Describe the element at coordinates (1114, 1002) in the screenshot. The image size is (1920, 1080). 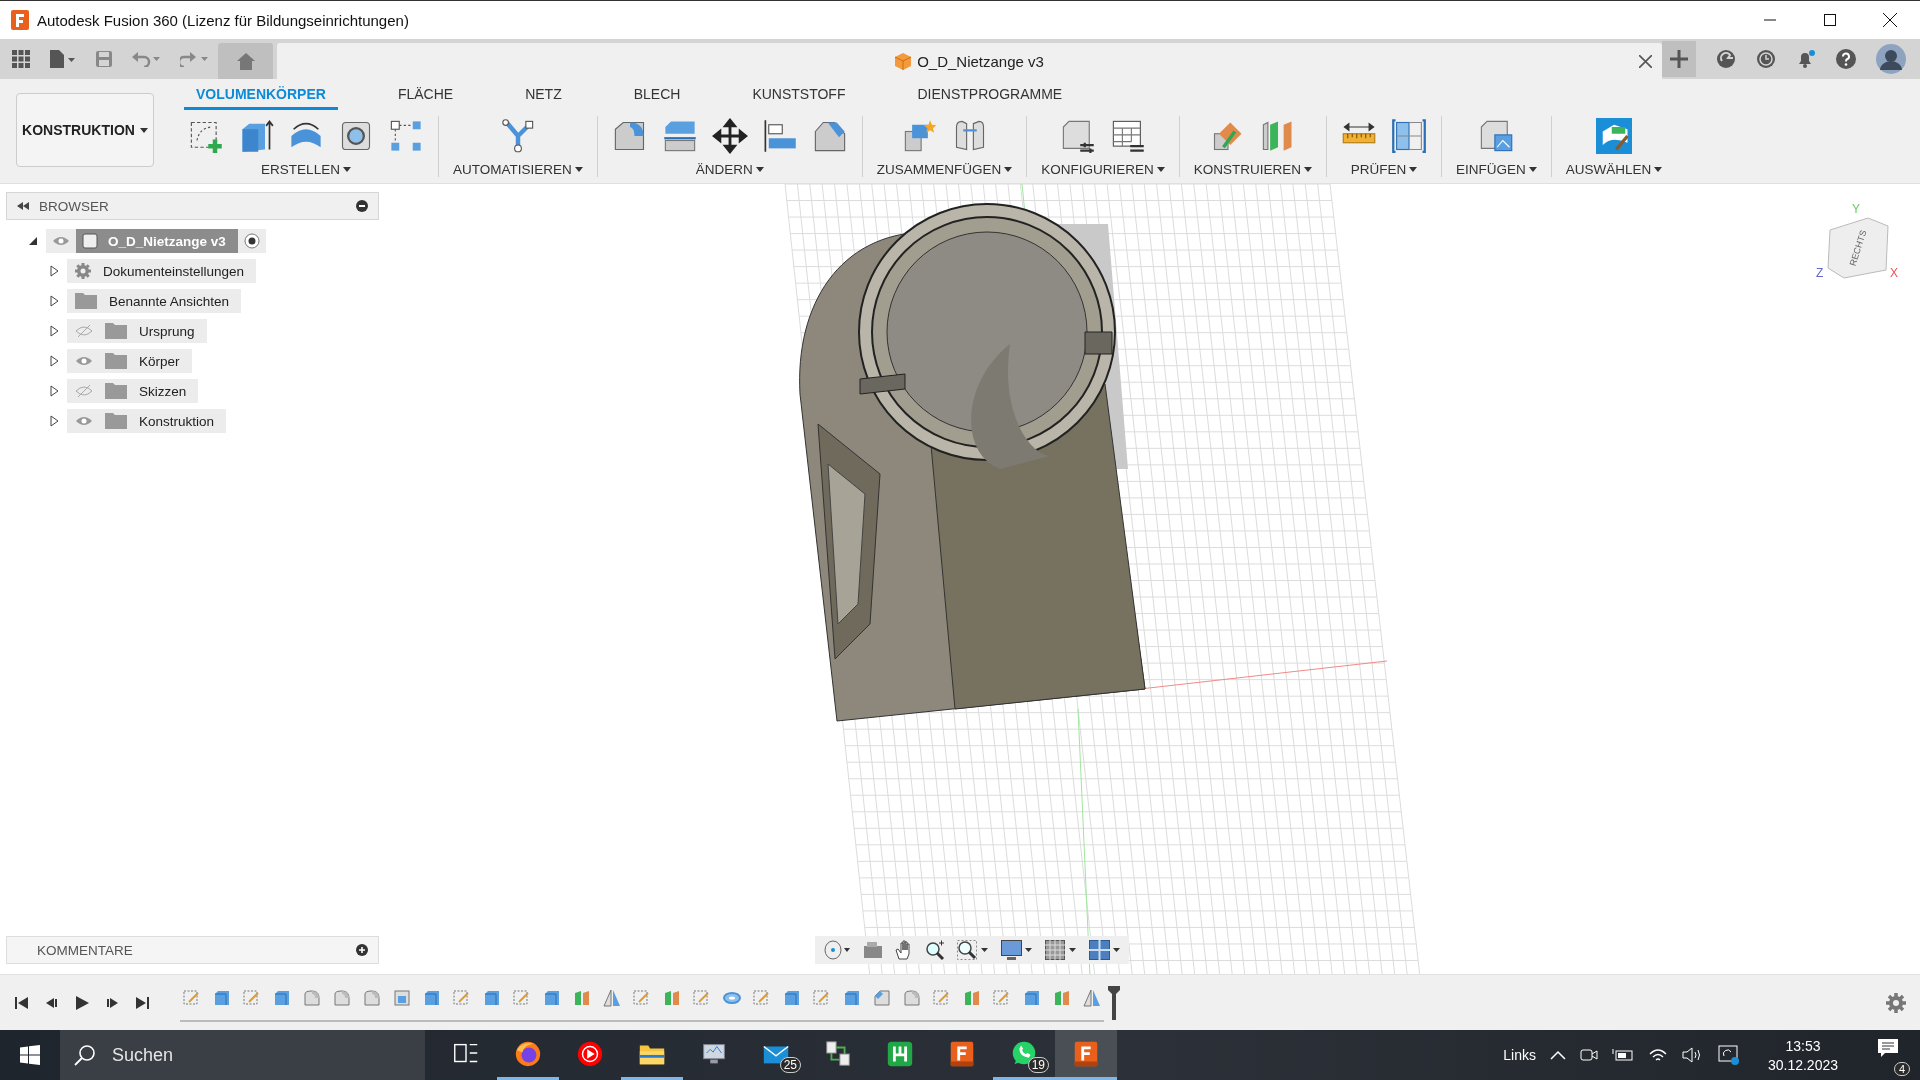
I see `timeline-marker-icon` at that location.